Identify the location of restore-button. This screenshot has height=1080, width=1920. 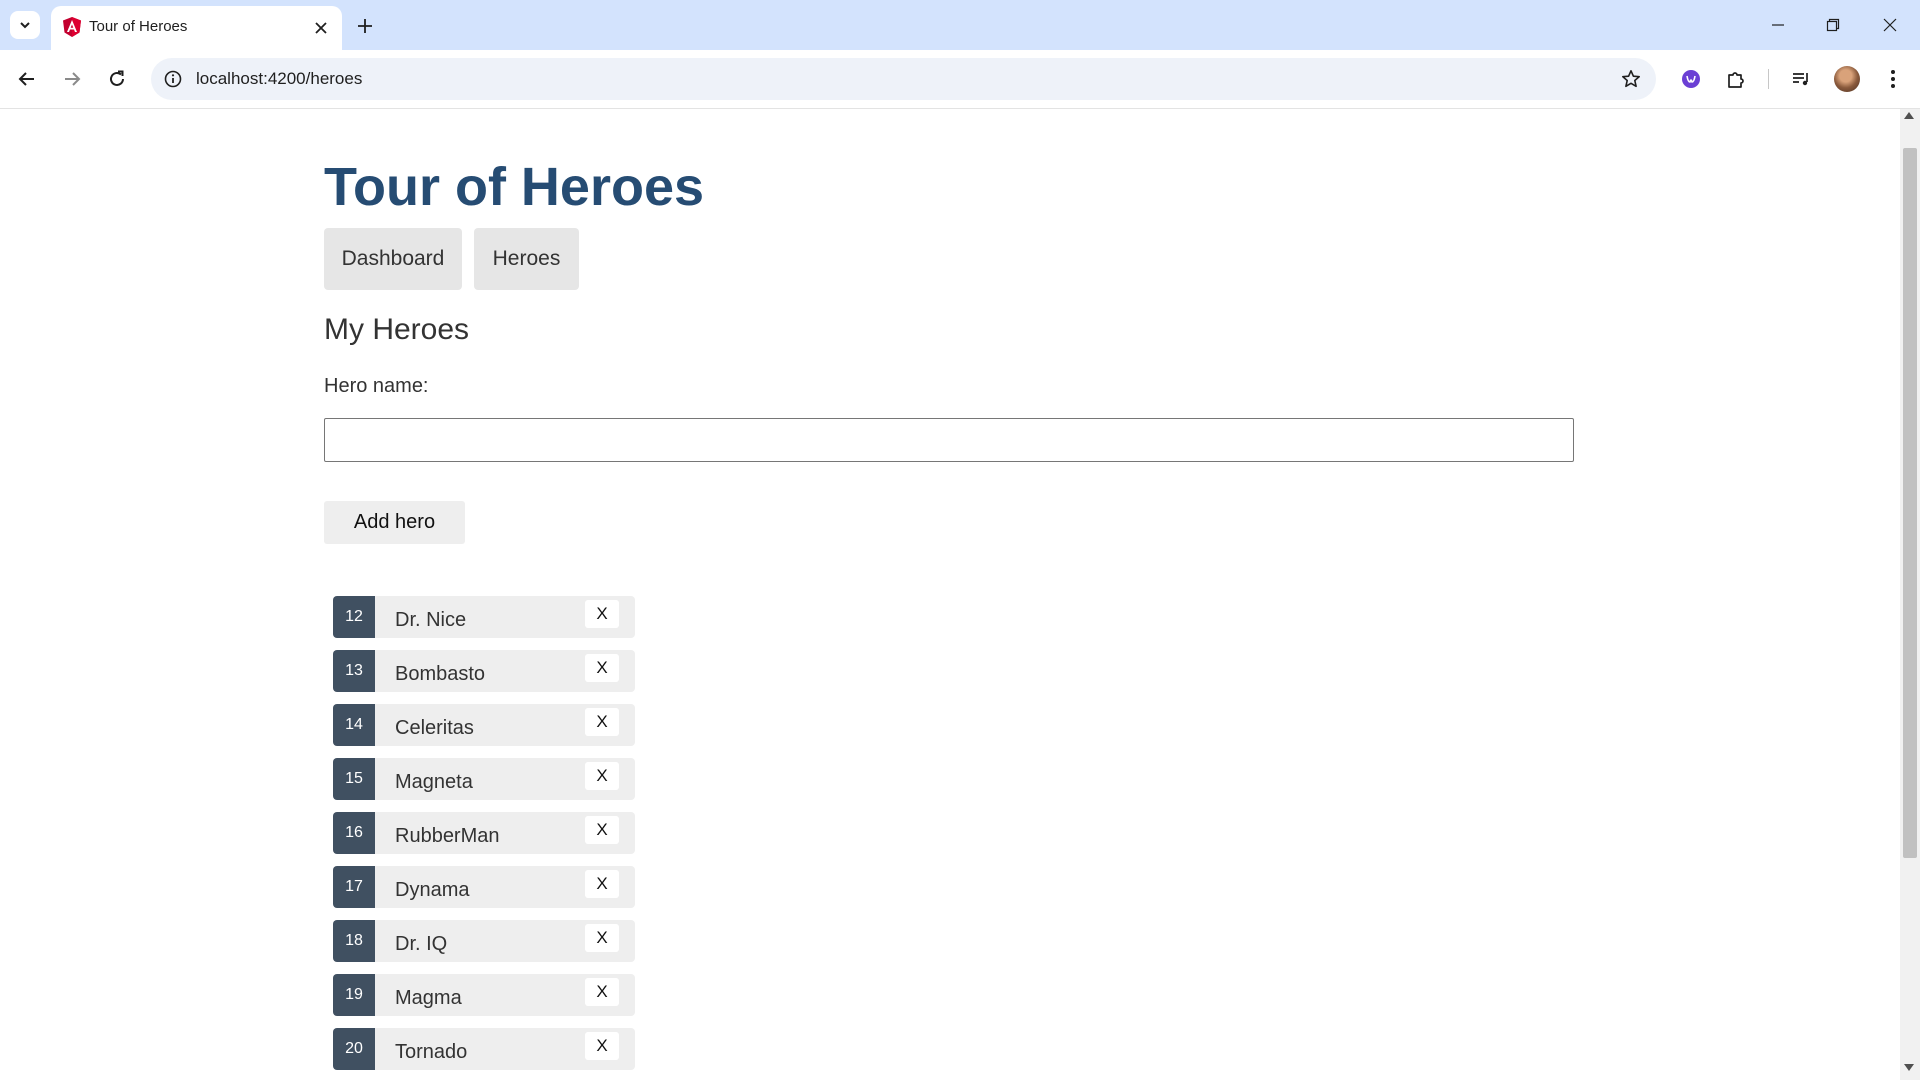
(1833, 25).